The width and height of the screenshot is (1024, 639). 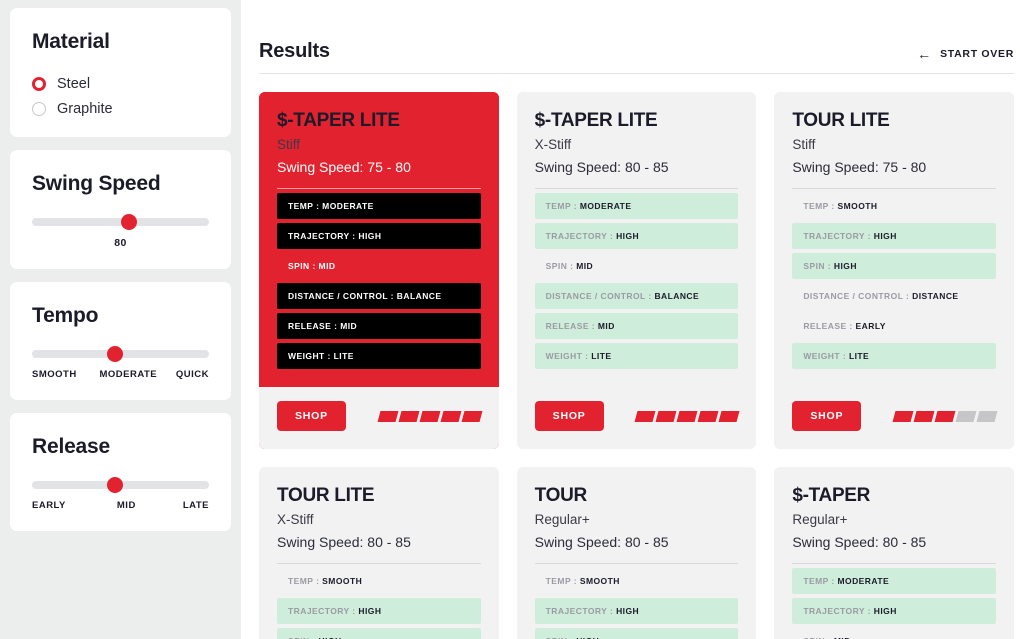 I want to click on result-card-flex: Stiff, so click(x=804, y=144).